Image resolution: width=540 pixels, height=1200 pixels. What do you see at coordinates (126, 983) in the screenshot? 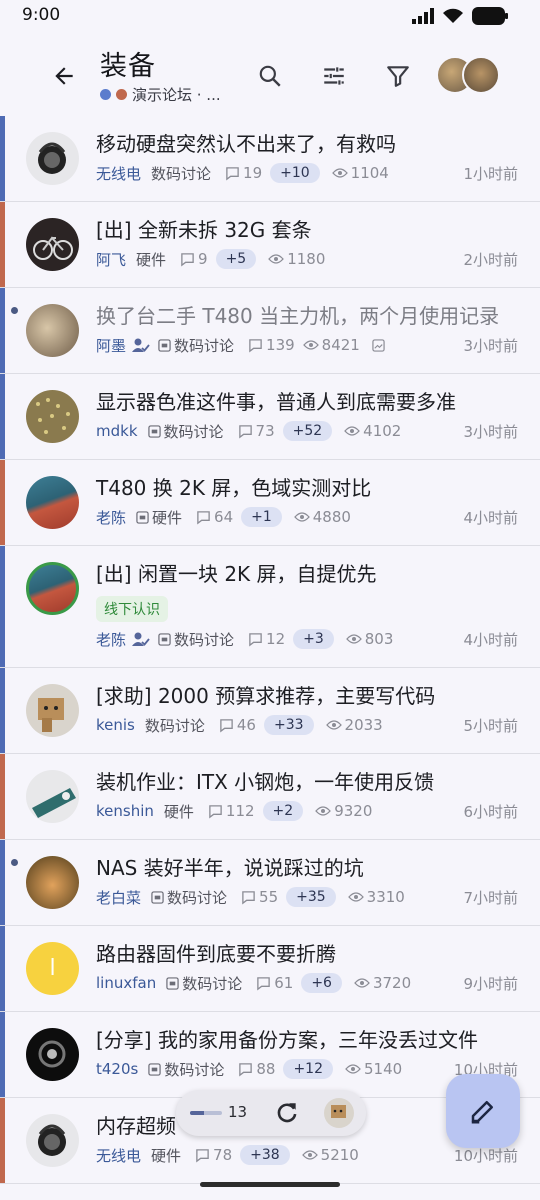
I see `author-name: linuxfan` at bounding box center [126, 983].